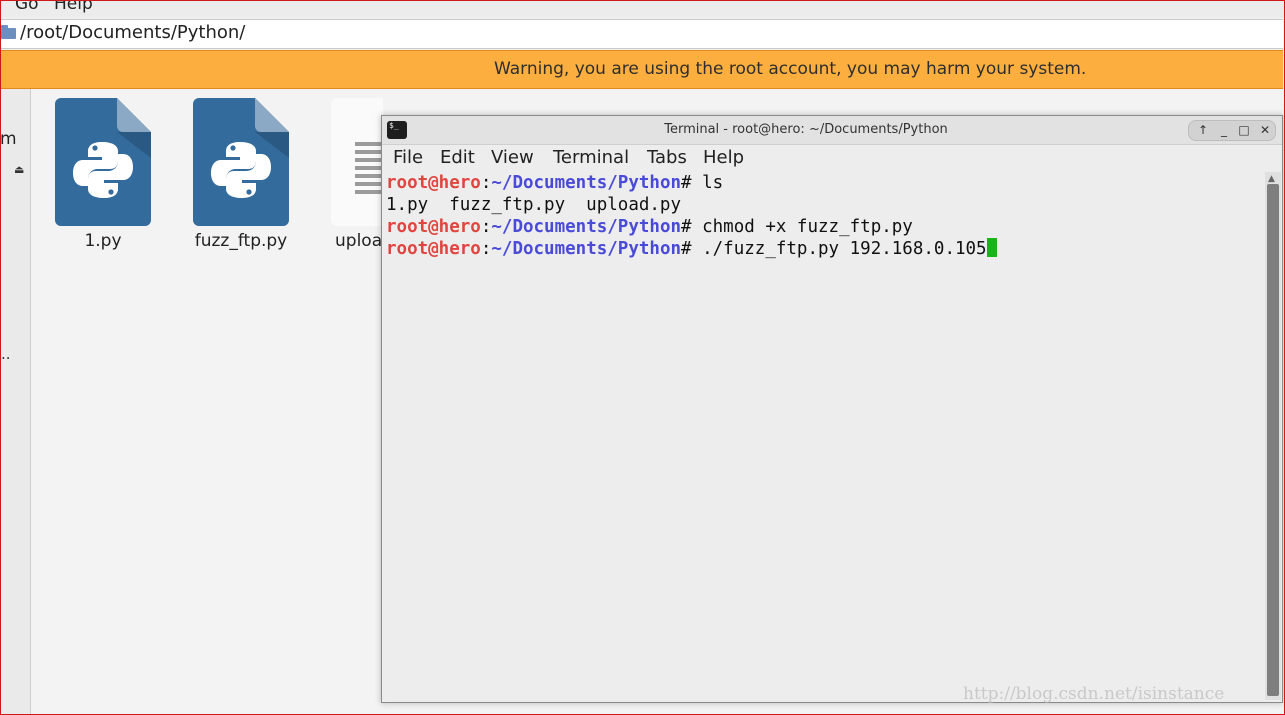 The width and height of the screenshot is (1285, 715). Describe the element at coordinates (667, 157) in the screenshot. I see `menu-tabs: Tabs` at that location.